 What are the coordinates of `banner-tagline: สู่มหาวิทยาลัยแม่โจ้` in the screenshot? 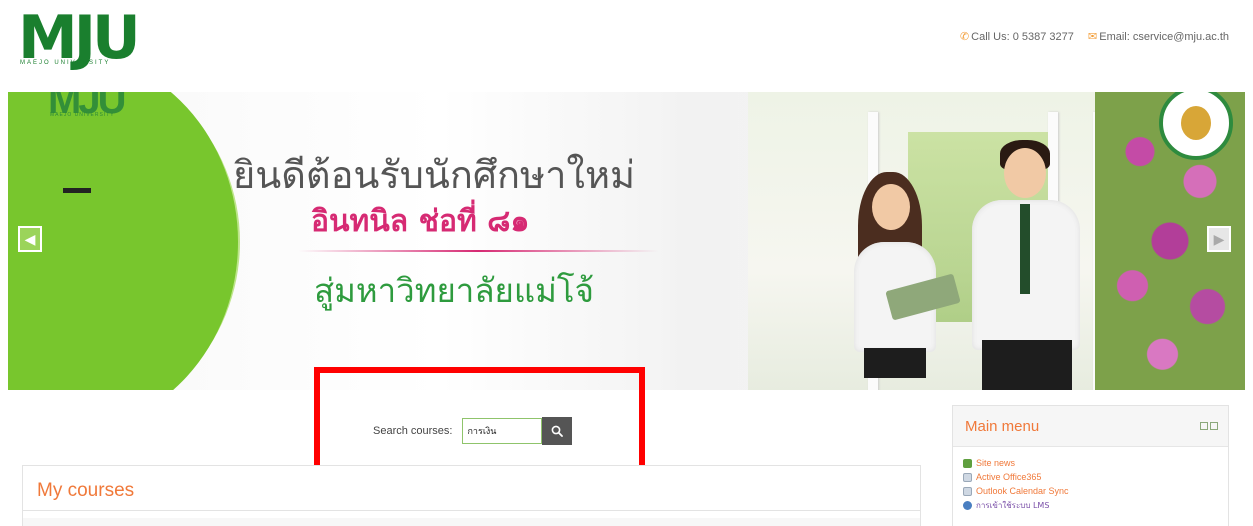 It's located at (454, 290).